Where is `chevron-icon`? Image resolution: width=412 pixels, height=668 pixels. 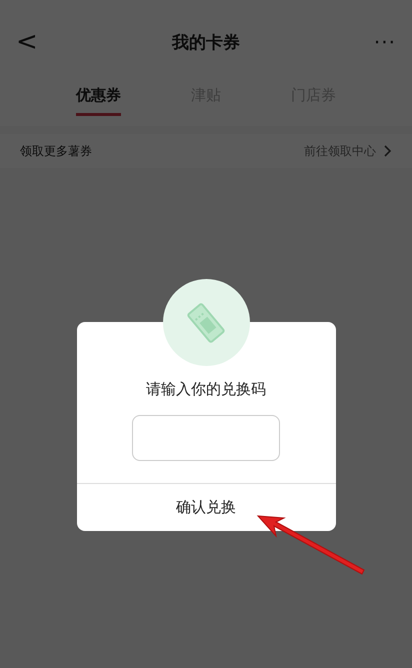 chevron-icon is located at coordinates (388, 151).